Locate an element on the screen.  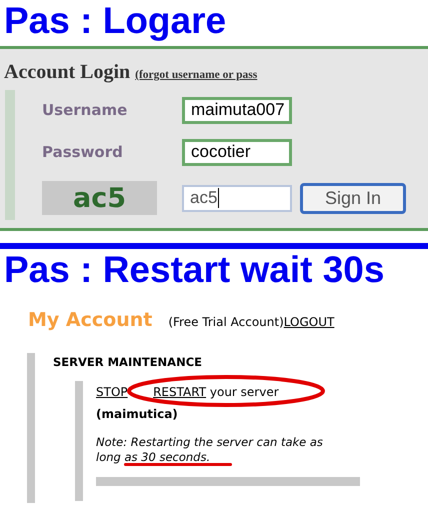
step-title: Pas : Restart wait 30s is located at coordinates (194, 270).